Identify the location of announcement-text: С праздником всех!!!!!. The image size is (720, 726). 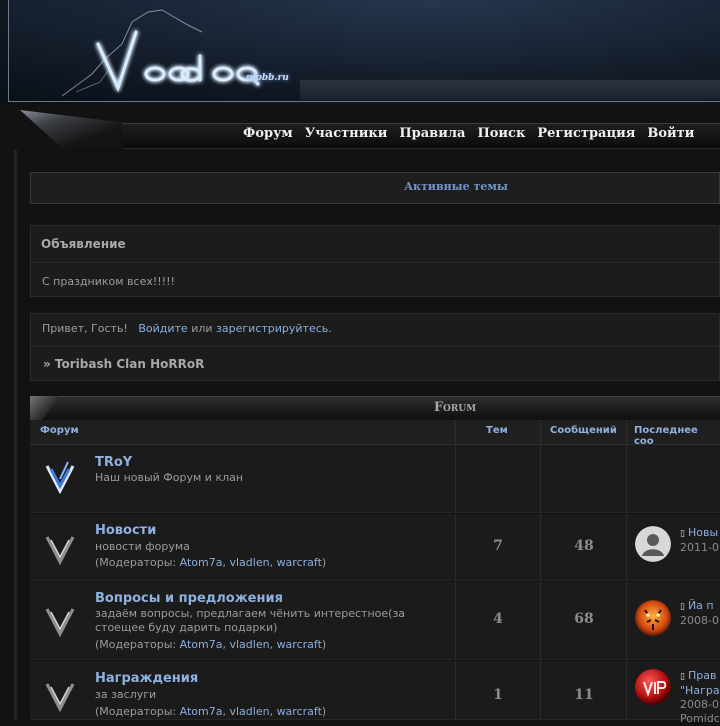
(108, 281).